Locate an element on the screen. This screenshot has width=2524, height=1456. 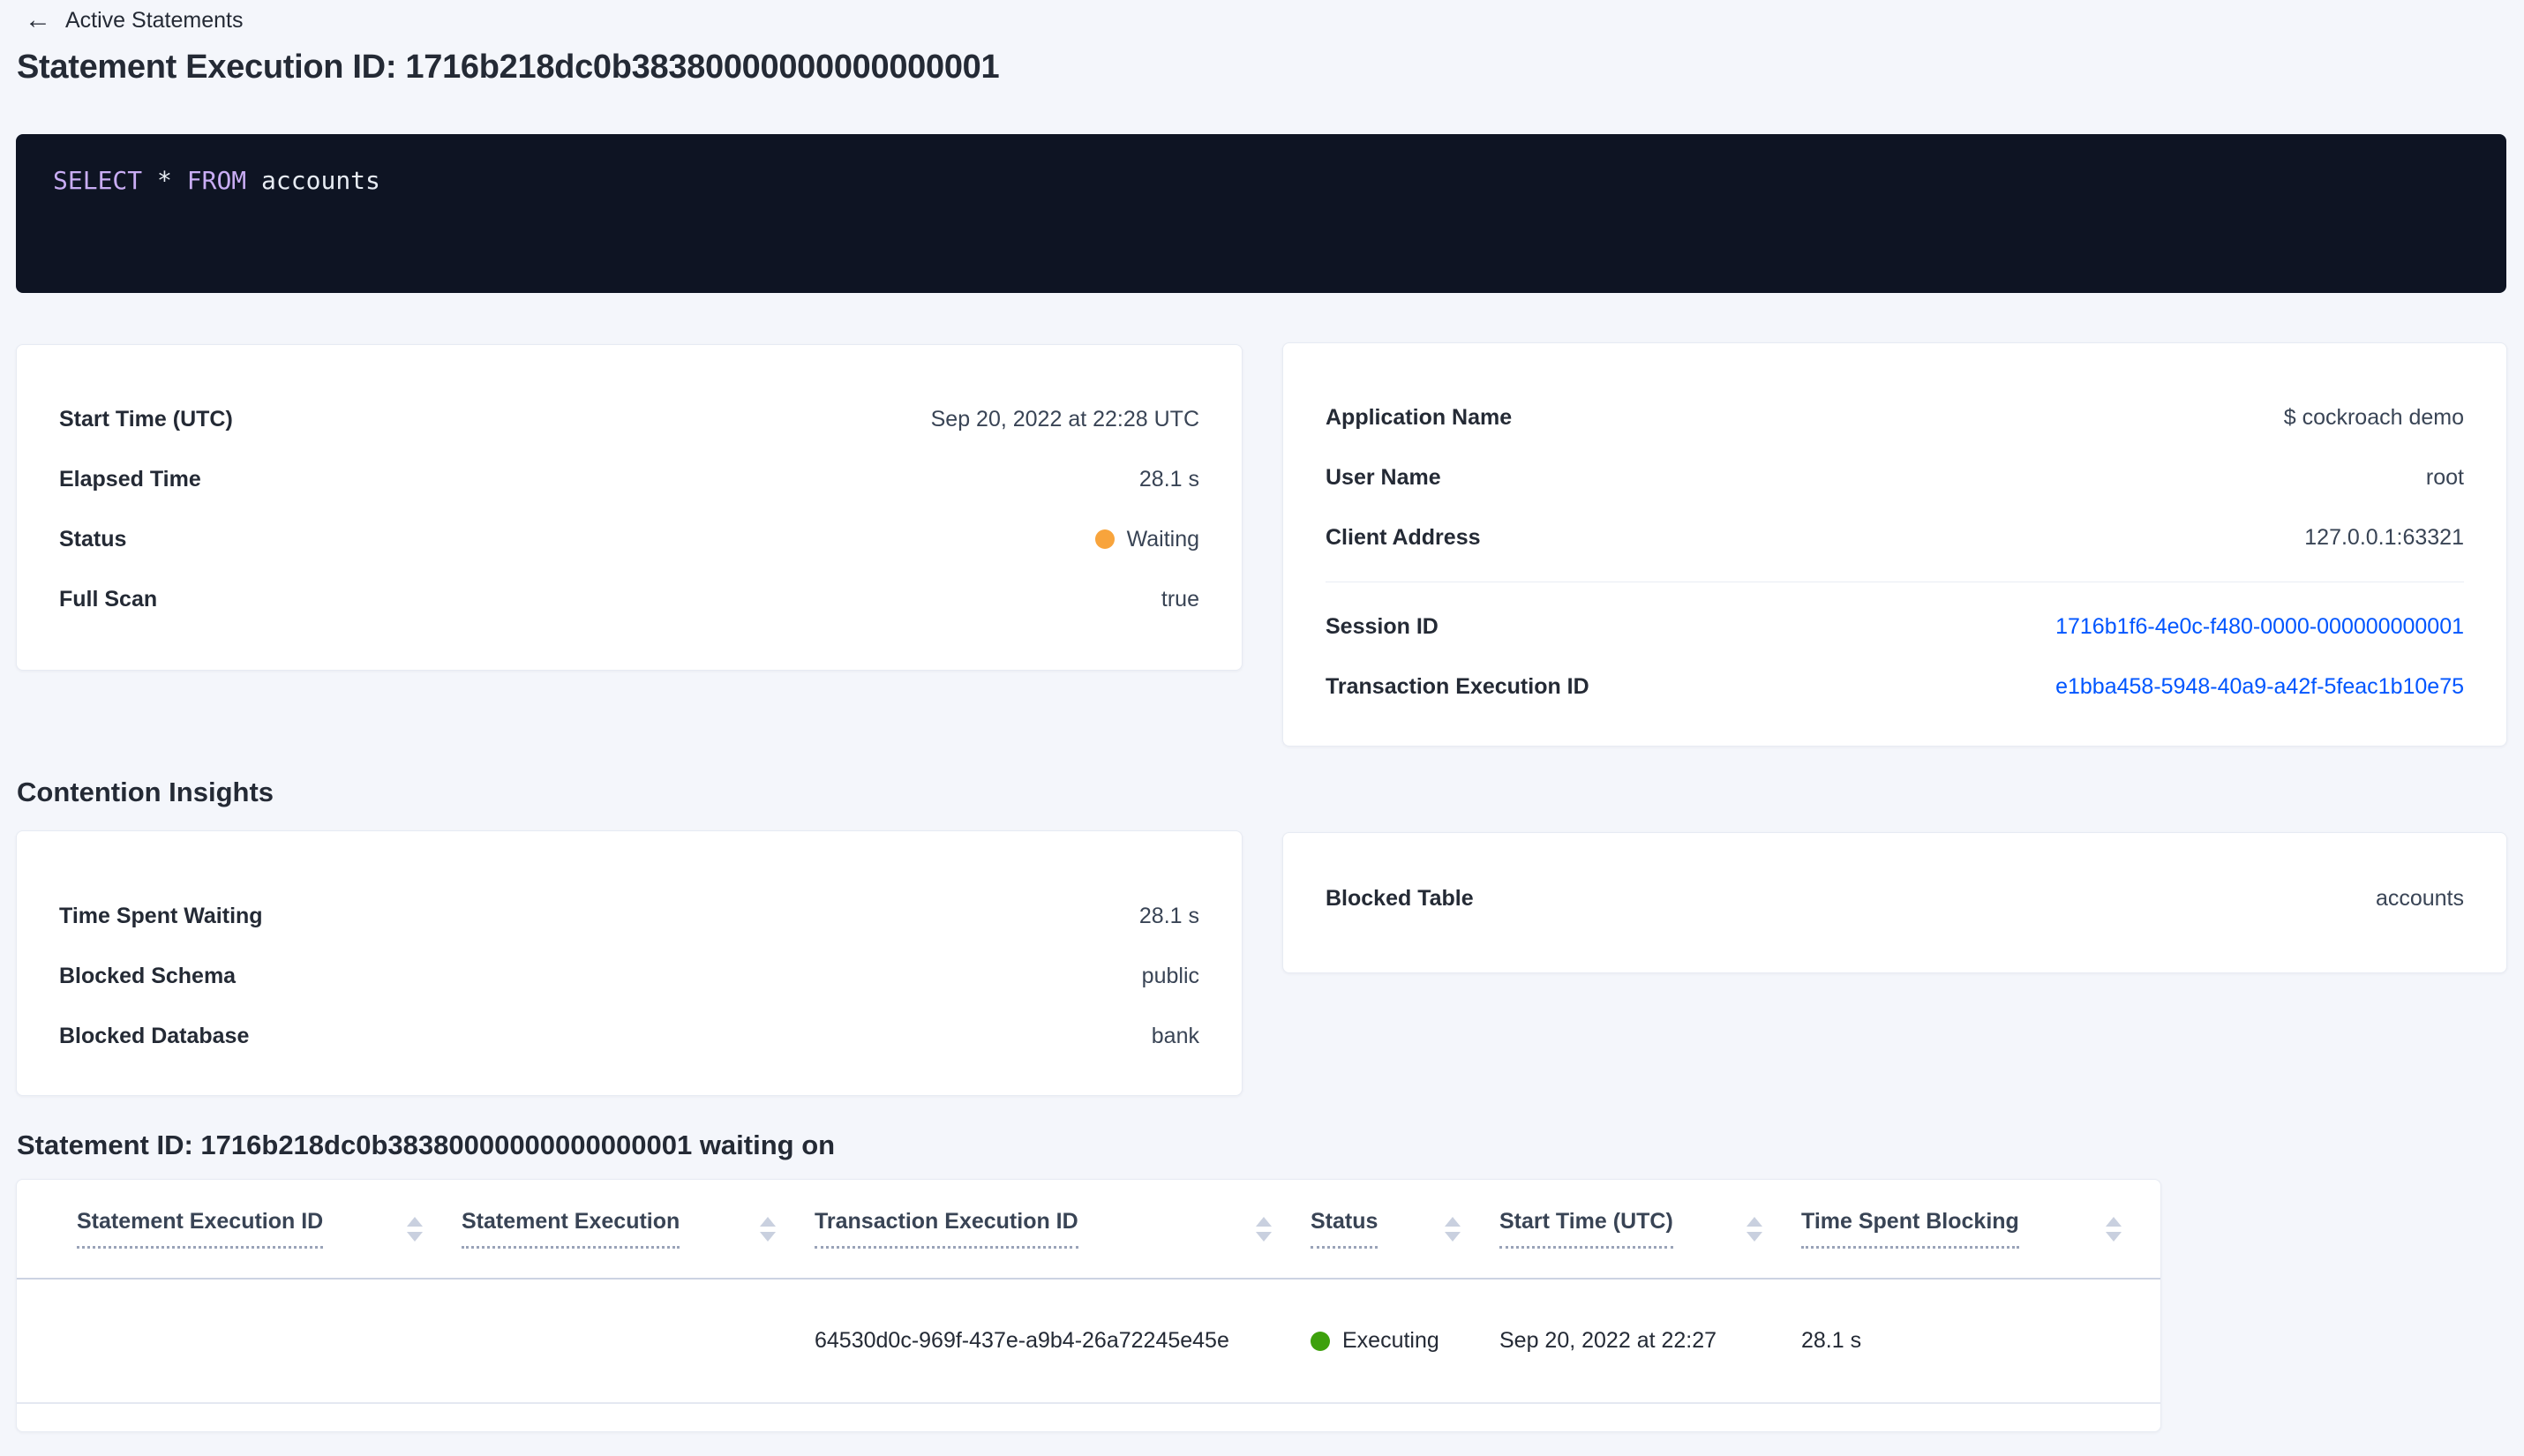
cell-status: Executing is located at coordinates (1405, 1341).